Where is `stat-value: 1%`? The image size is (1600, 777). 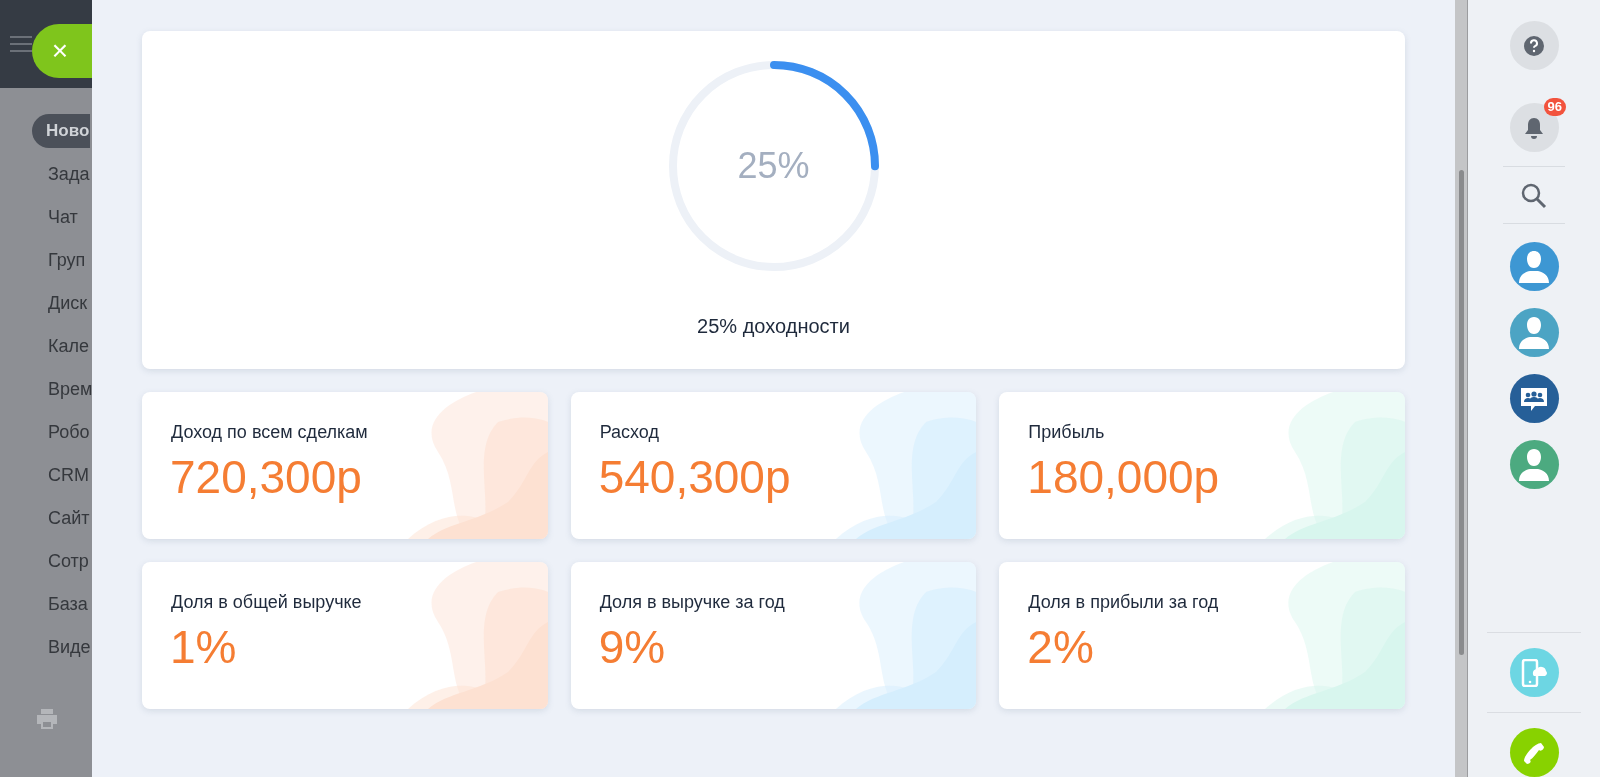 stat-value: 1% is located at coordinates (204, 647).